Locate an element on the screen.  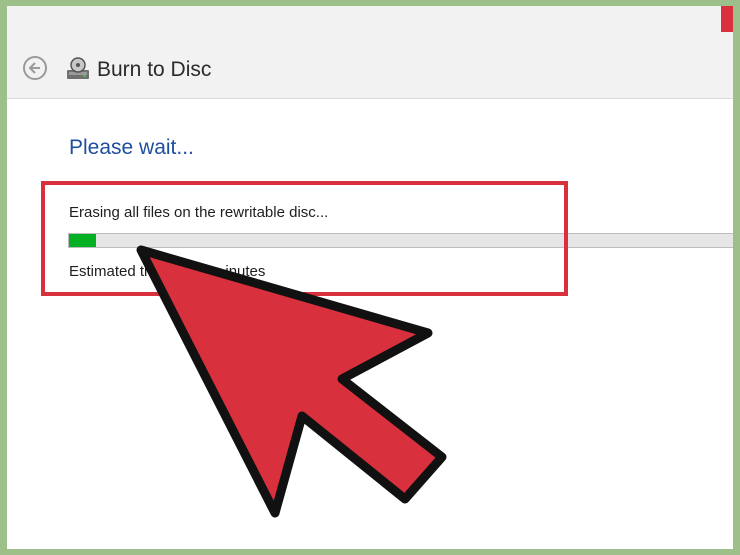
wikihow-watermark: wikiHow is located at coordinates (696, 537).